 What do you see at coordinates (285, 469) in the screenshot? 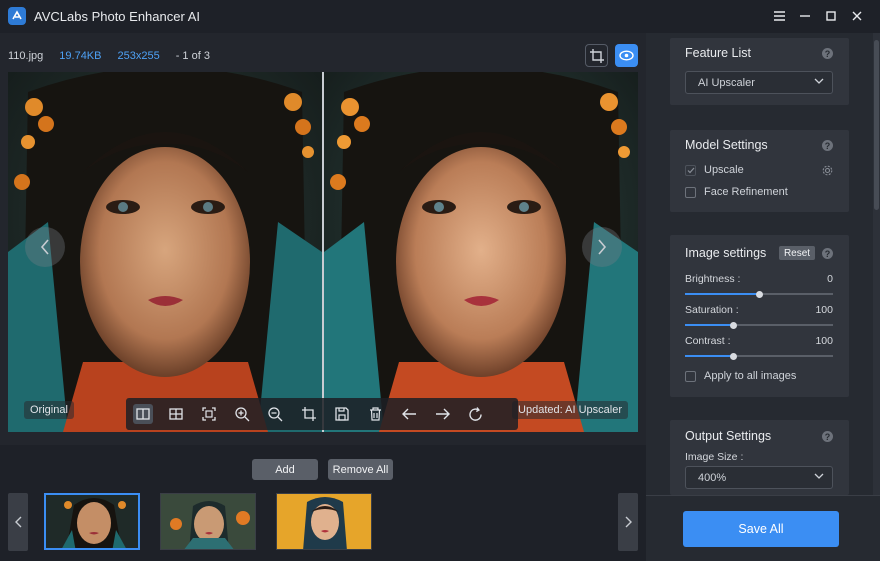
I see `add-button: Add` at bounding box center [285, 469].